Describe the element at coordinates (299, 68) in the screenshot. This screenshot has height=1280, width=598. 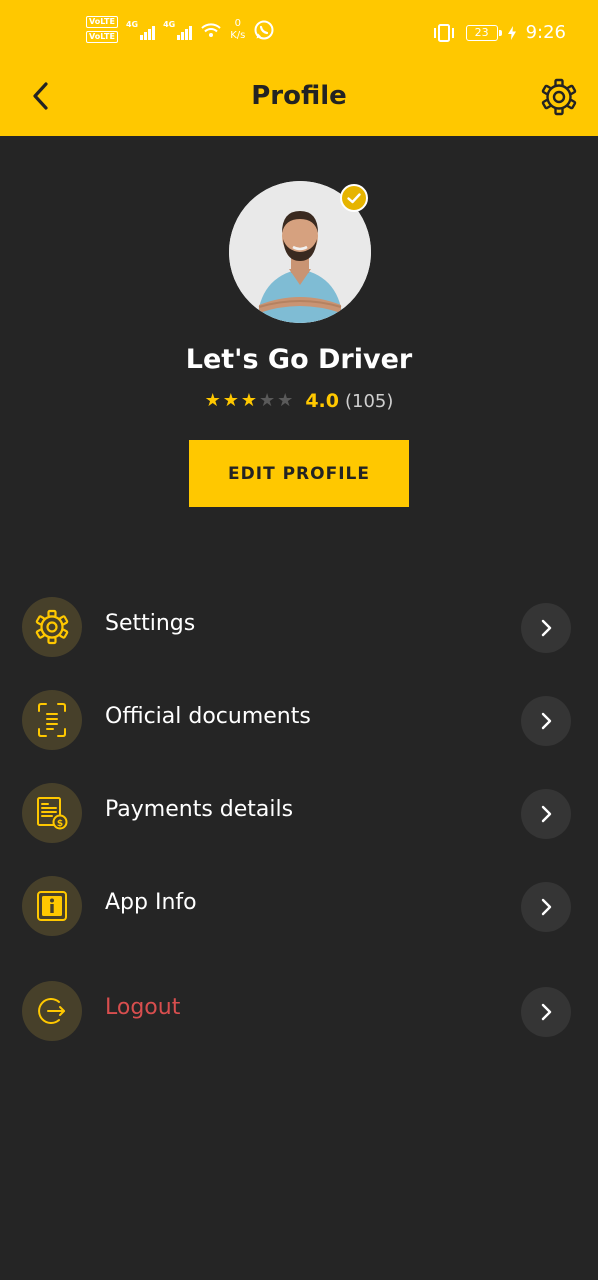
I see `app-header: VoLTE VoLTE 4G 4G 0 K/s 23 9:26 Profile` at that location.